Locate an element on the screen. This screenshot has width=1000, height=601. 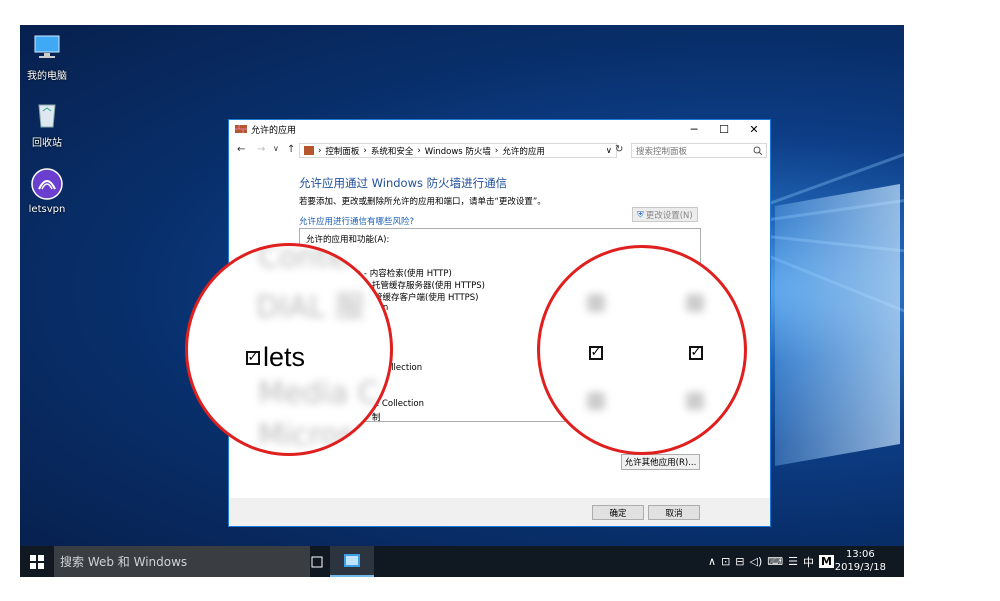
clock-time: 13:06 is located at coordinates (860, 554).